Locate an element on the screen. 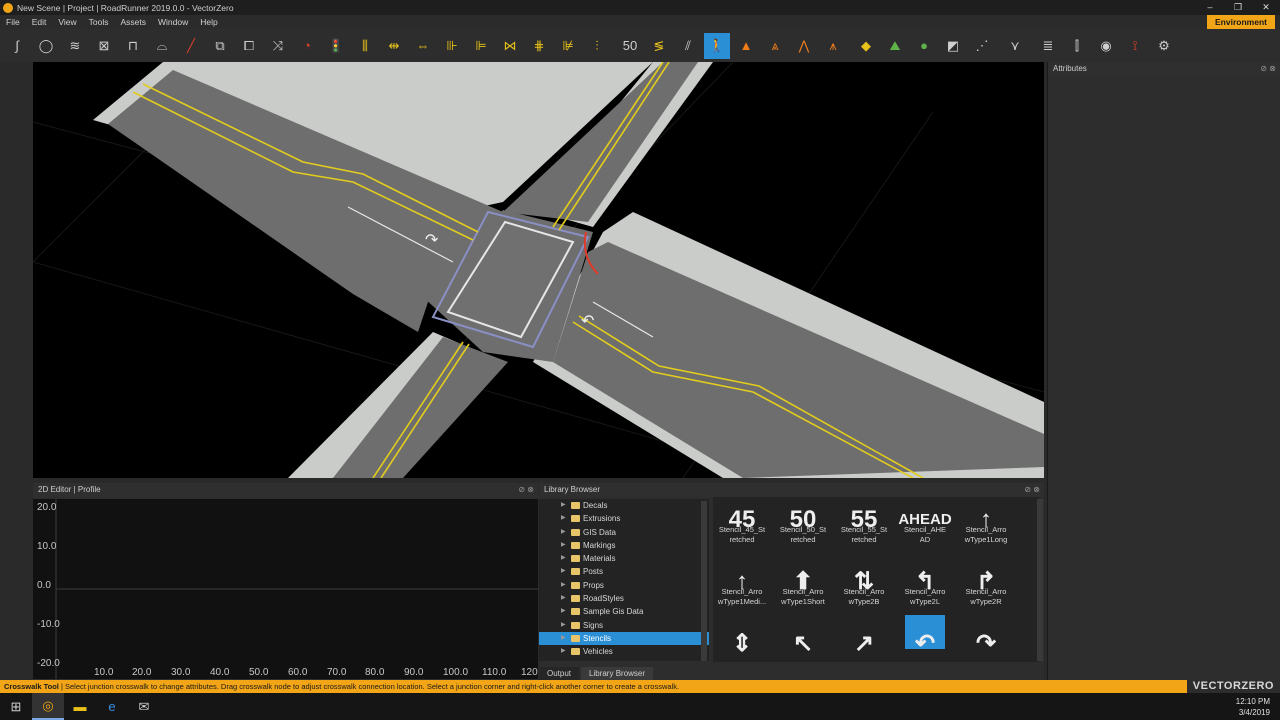 The image size is (1280, 720). stripe-marking-icon: ⫽ is located at coordinates (688, 46).